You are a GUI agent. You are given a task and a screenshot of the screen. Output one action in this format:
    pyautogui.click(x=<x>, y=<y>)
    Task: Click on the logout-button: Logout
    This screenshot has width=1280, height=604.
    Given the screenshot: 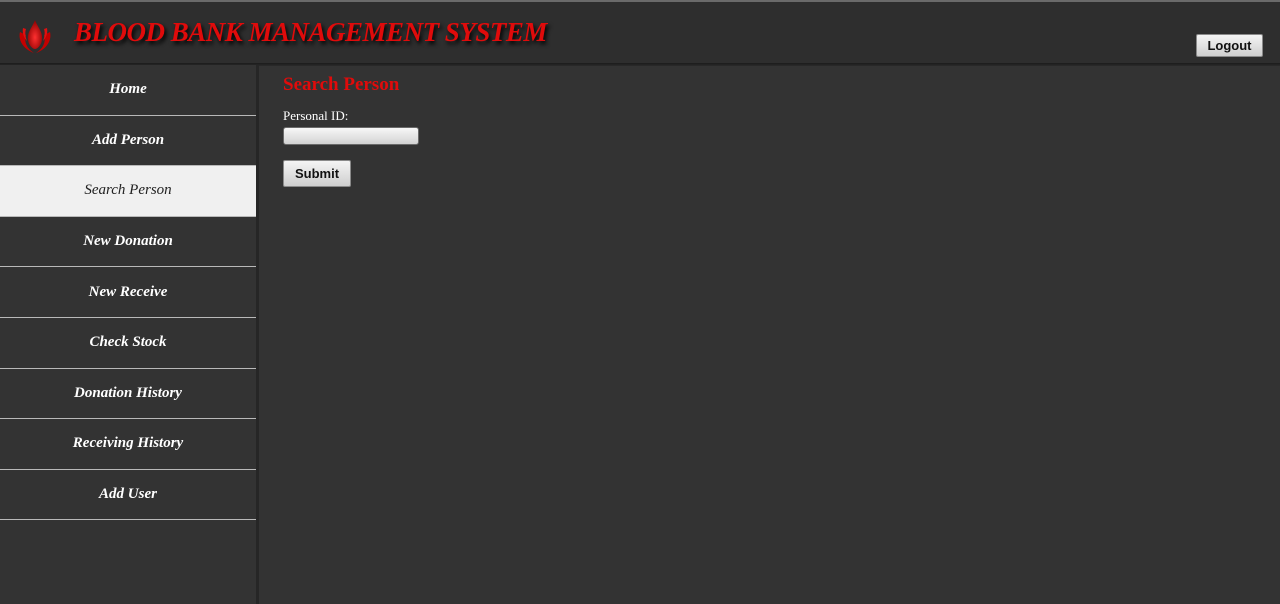 What is the action you would take?
    pyautogui.click(x=1229, y=45)
    